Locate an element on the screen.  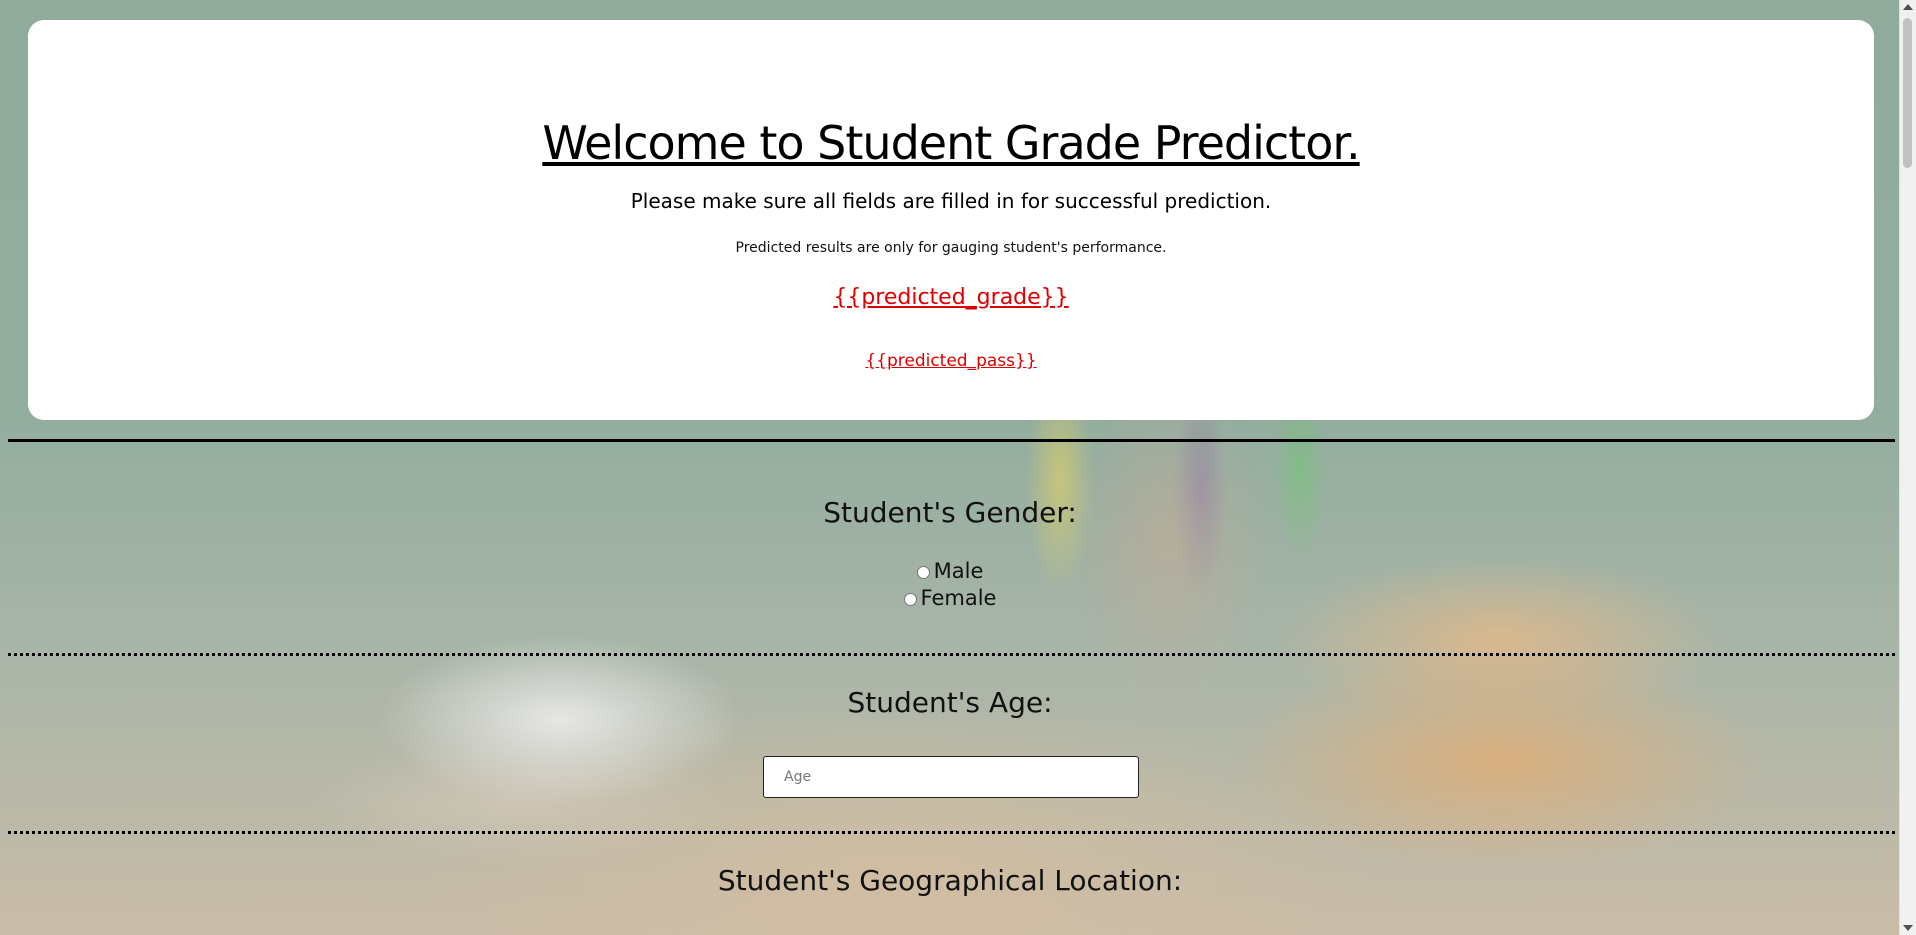
male-radio is located at coordinates (923, 572).